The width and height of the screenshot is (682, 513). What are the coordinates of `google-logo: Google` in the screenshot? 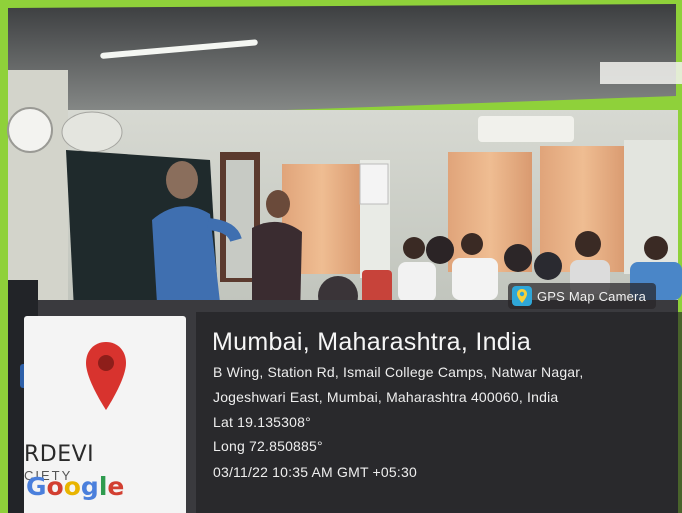 It's located at (75, 486).